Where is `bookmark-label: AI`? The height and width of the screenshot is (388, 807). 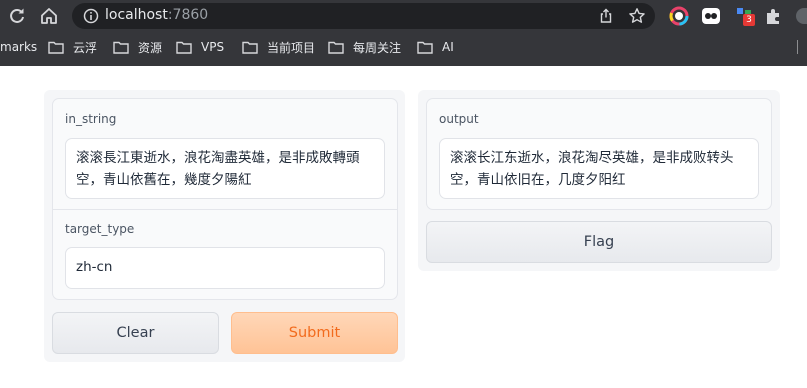 bookmark-label: AI is located at coordinates (448, 47).